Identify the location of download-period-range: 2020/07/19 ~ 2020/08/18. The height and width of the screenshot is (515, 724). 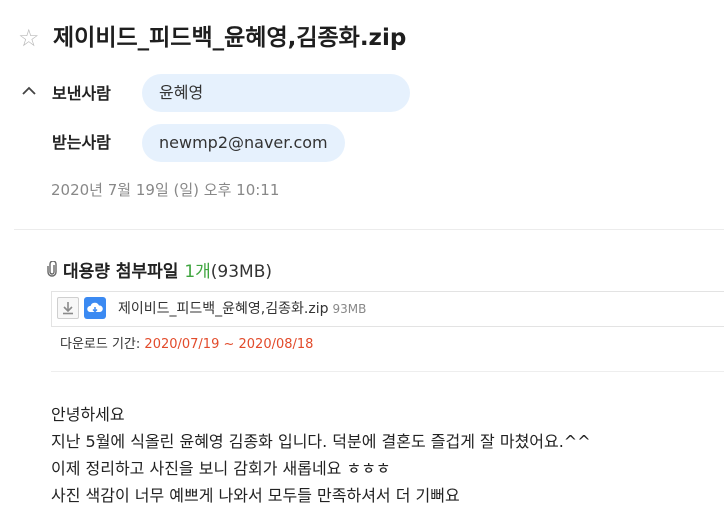
(229, 344).